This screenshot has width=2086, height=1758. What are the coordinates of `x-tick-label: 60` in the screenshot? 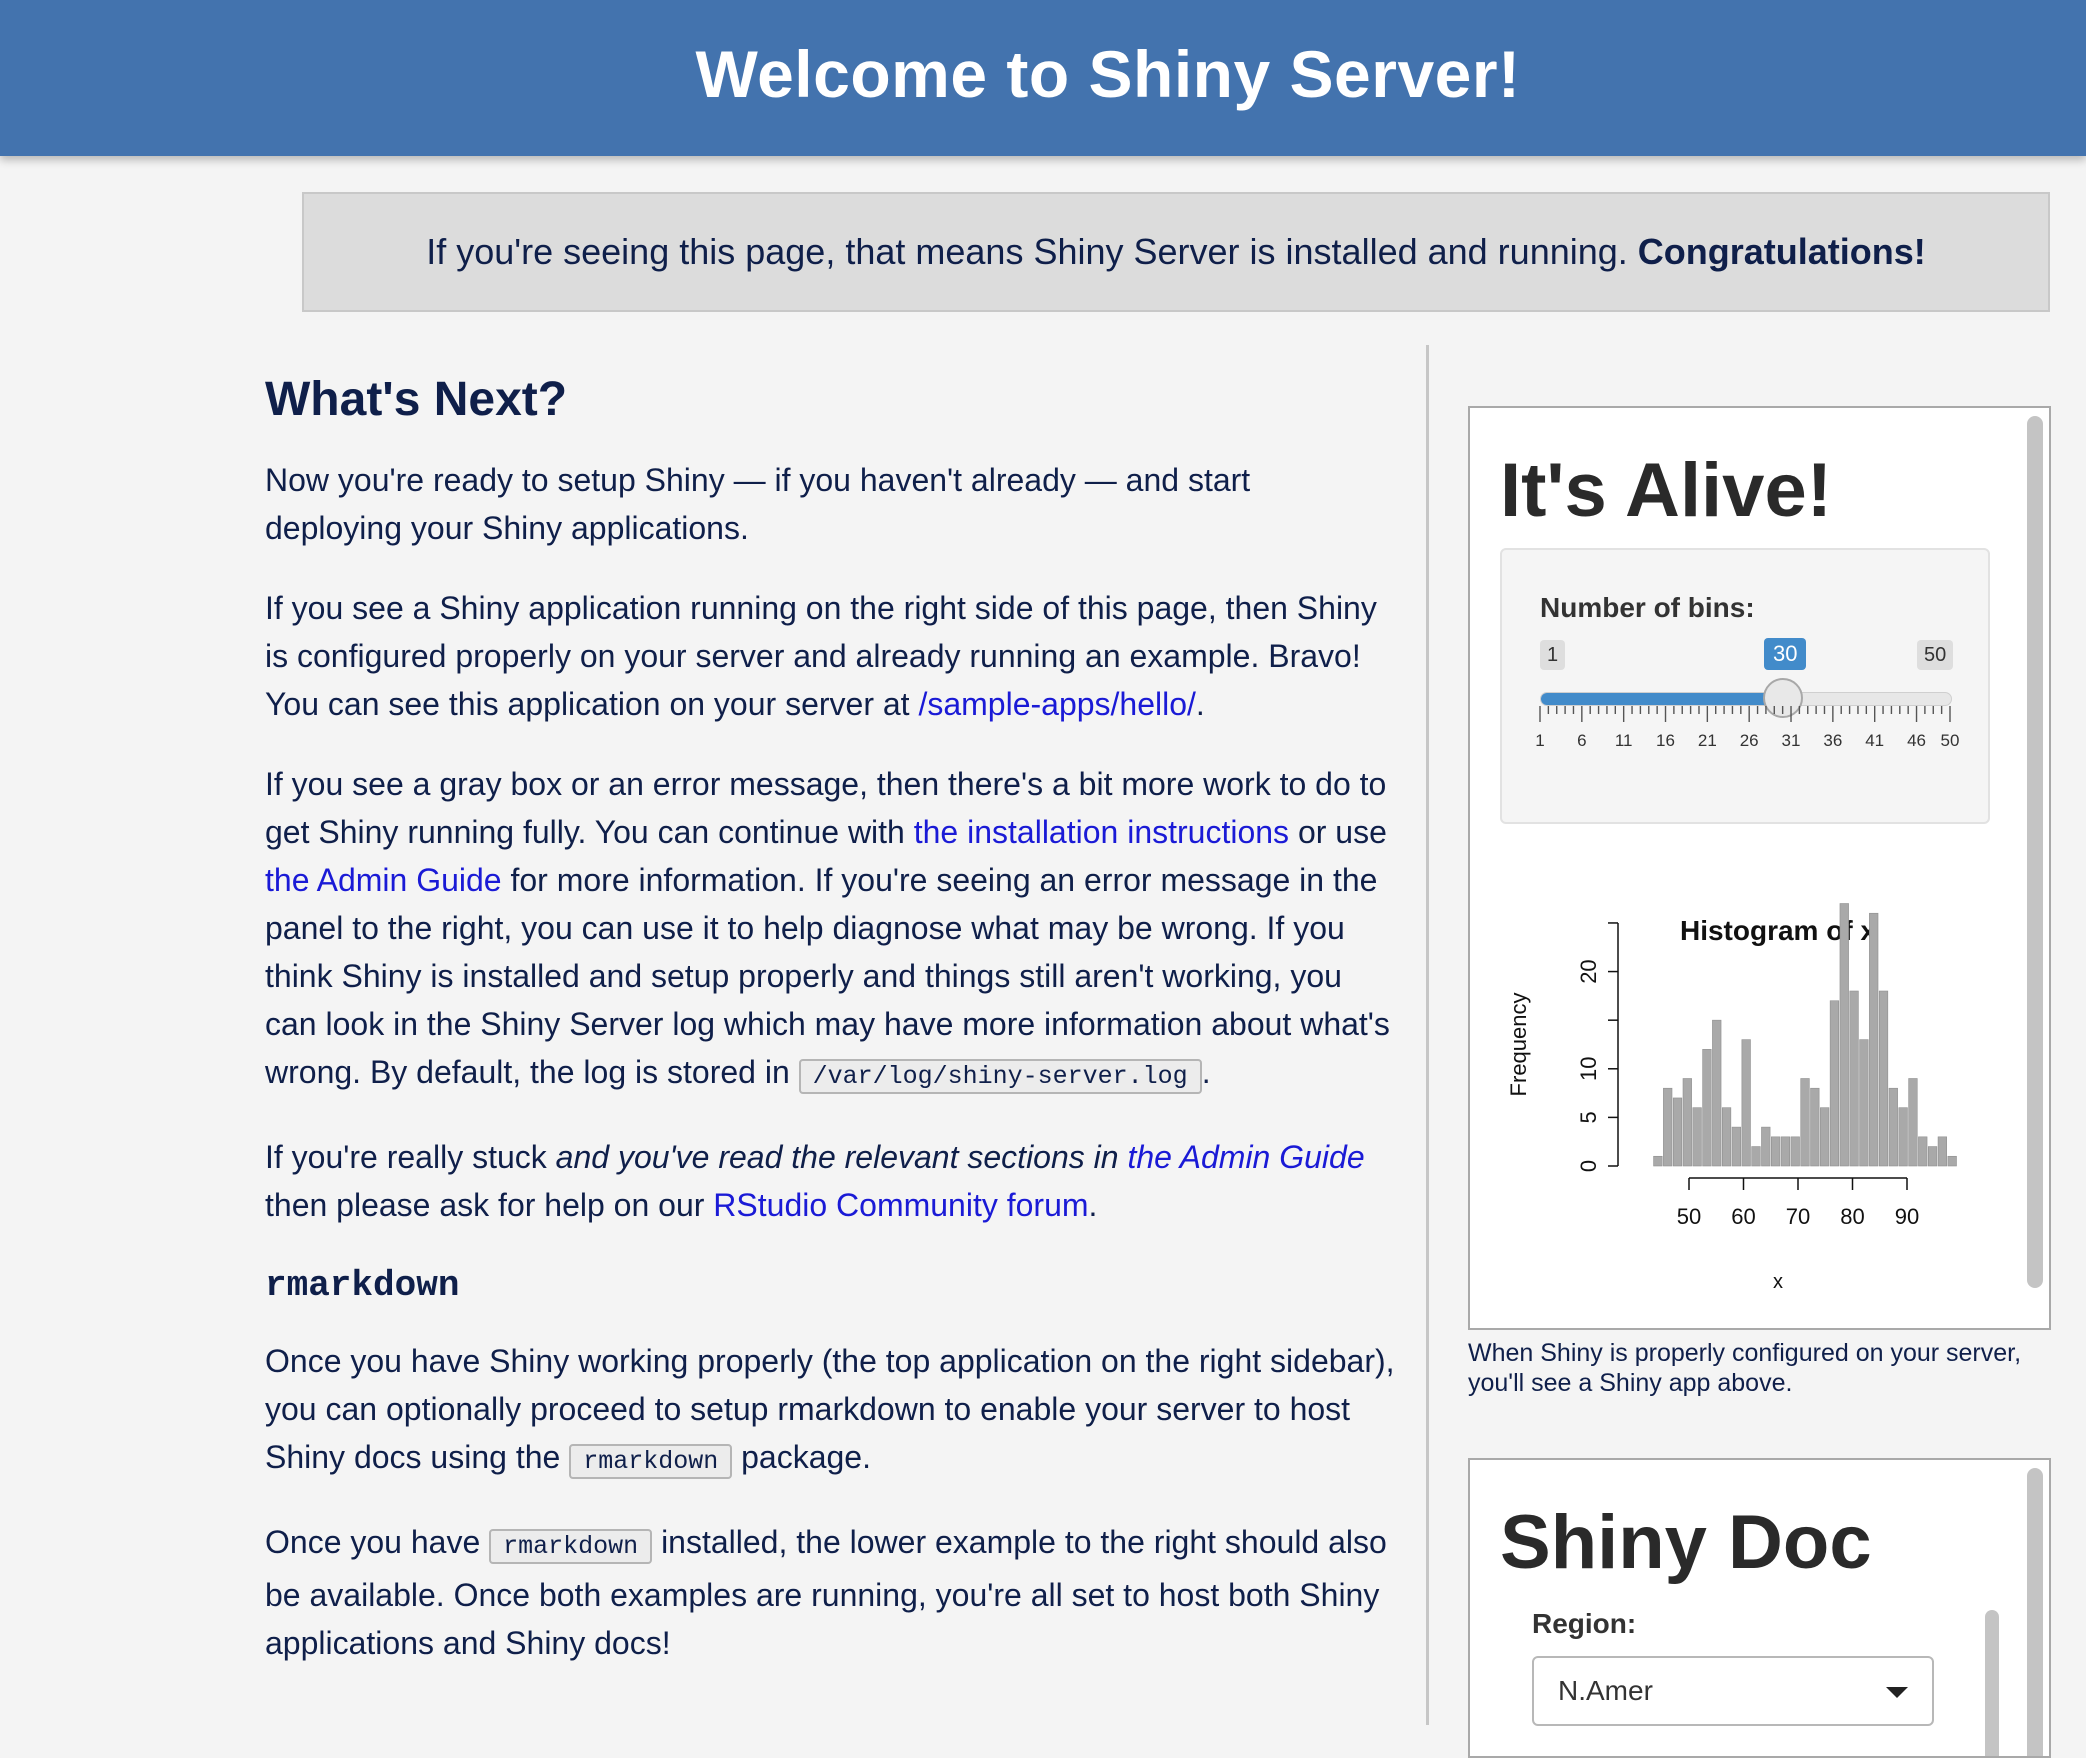 It's located at (1743, 1216).